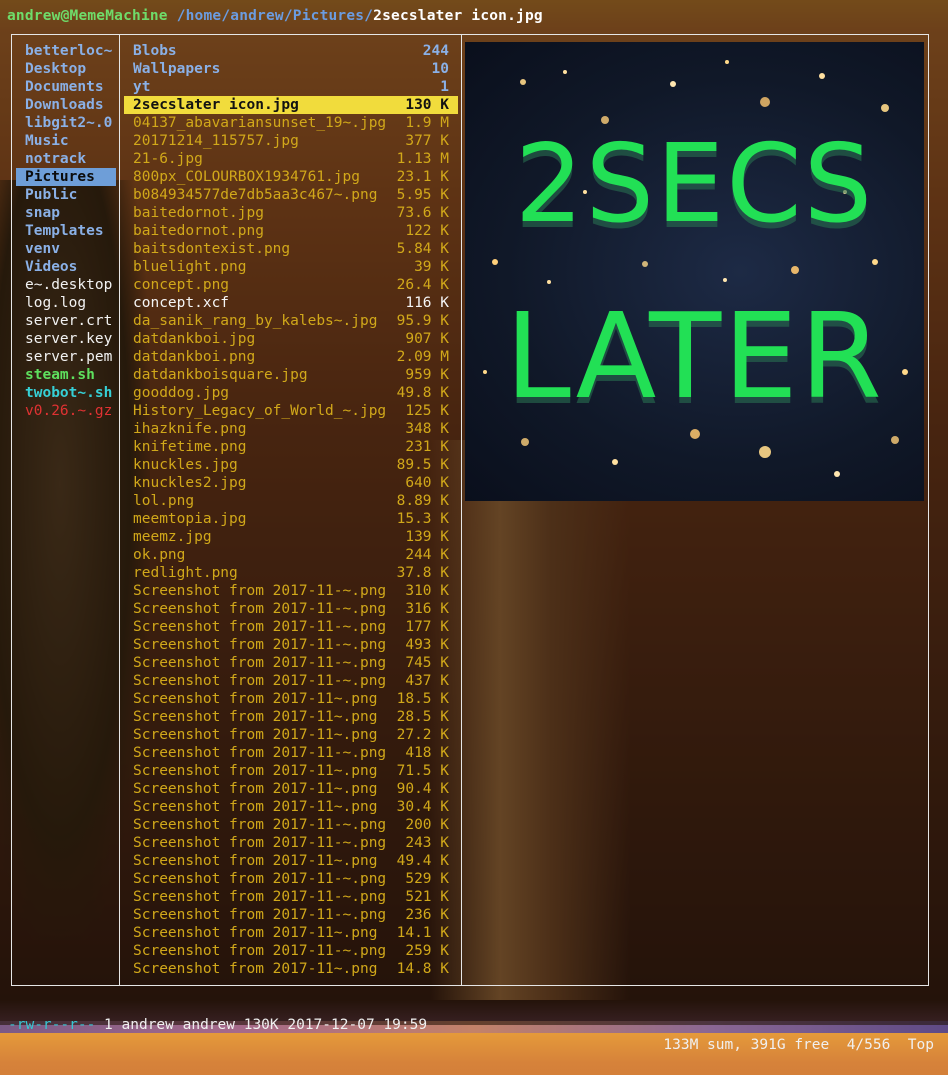 The width and height of the screenshot is (948, 1075). Describe the element at coordinates (427, 339) in the screenshot. I see `file-size: 907 K` at that location.